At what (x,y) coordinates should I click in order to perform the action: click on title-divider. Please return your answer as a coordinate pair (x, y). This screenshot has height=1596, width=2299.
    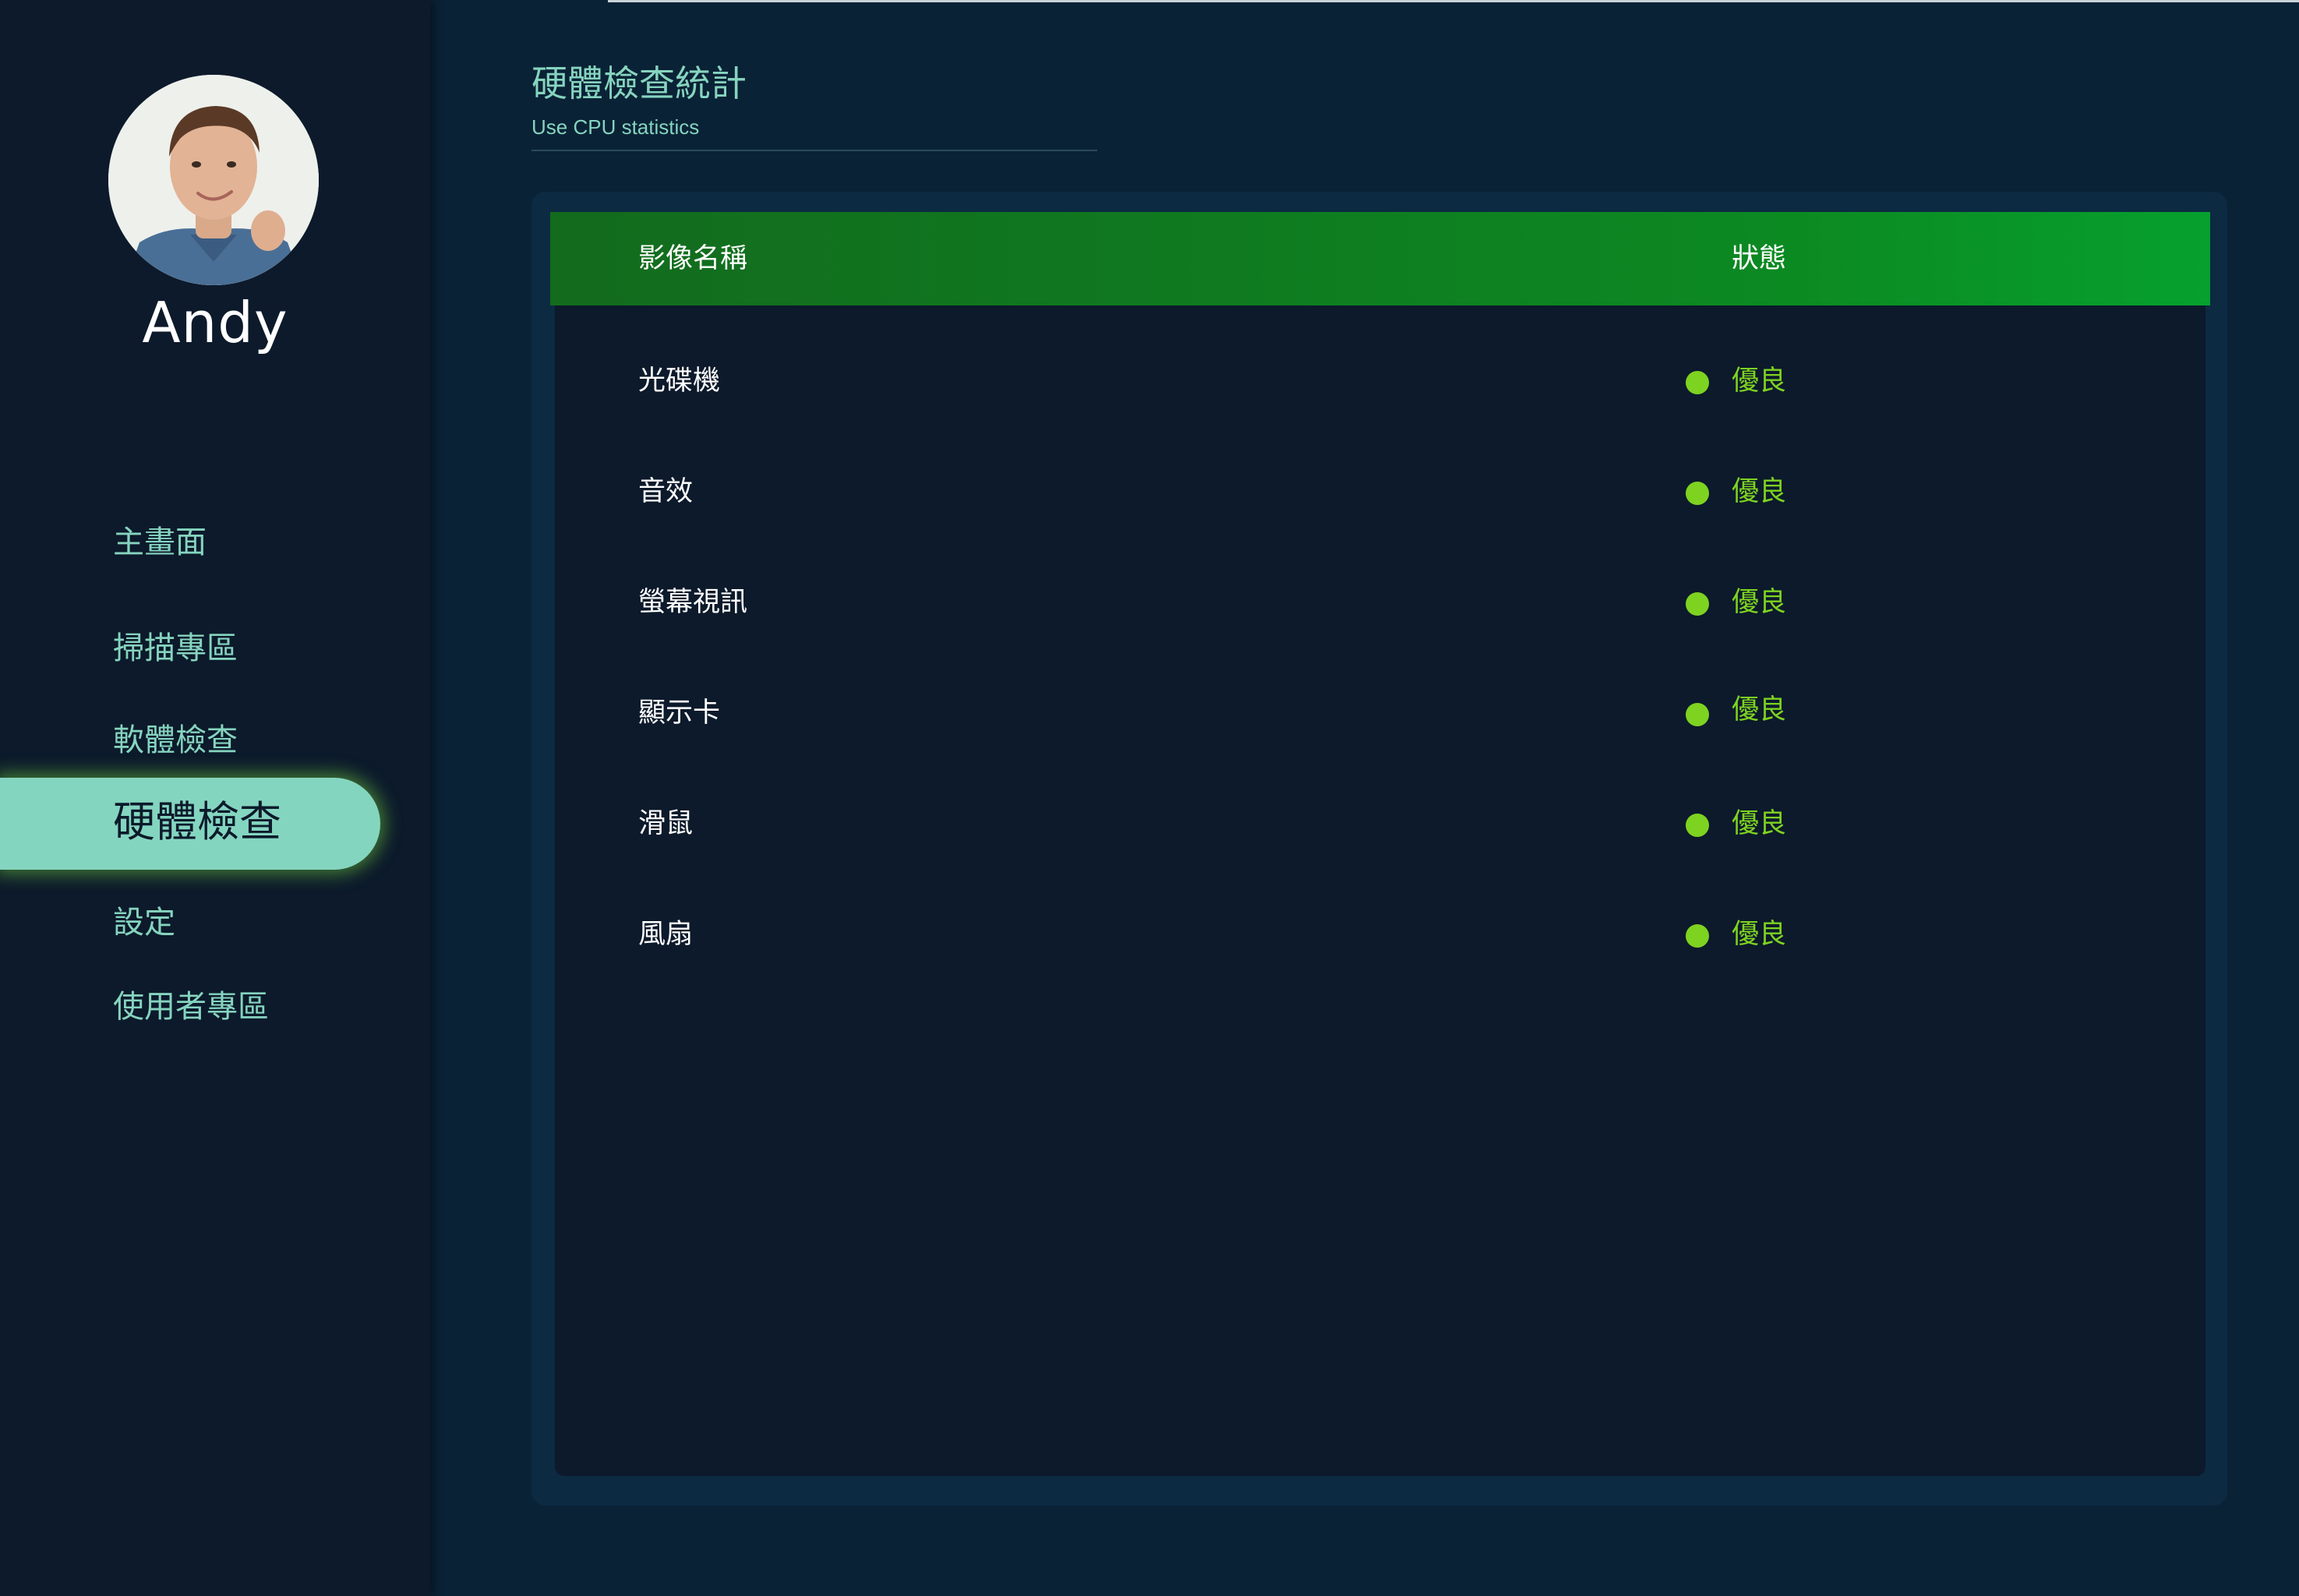
    Looking at the image, I should click on (814, 150).